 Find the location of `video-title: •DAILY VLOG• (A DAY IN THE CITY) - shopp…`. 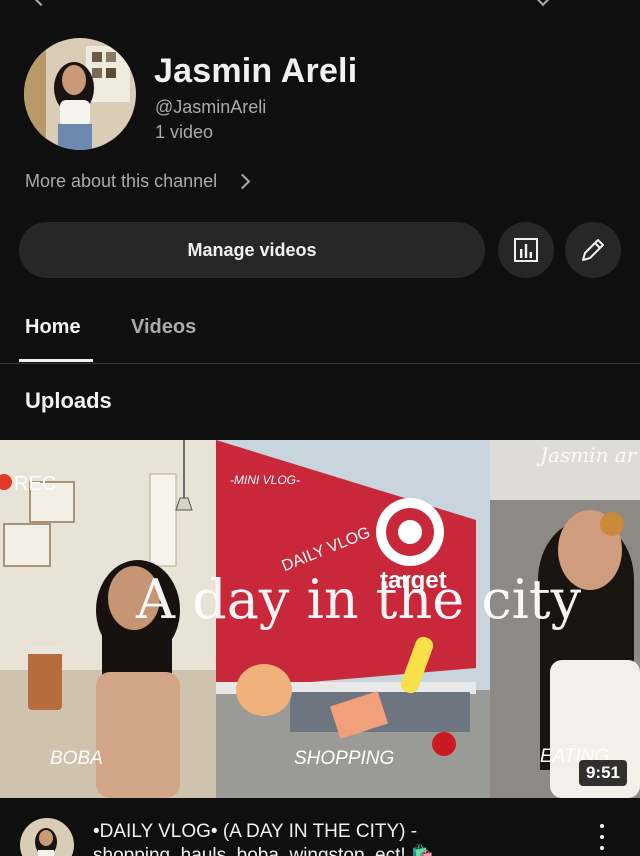

video-title: •DAILY VLOG• (A DAY IN THE CITY) - shopp… is located at coordinates (343, 838).